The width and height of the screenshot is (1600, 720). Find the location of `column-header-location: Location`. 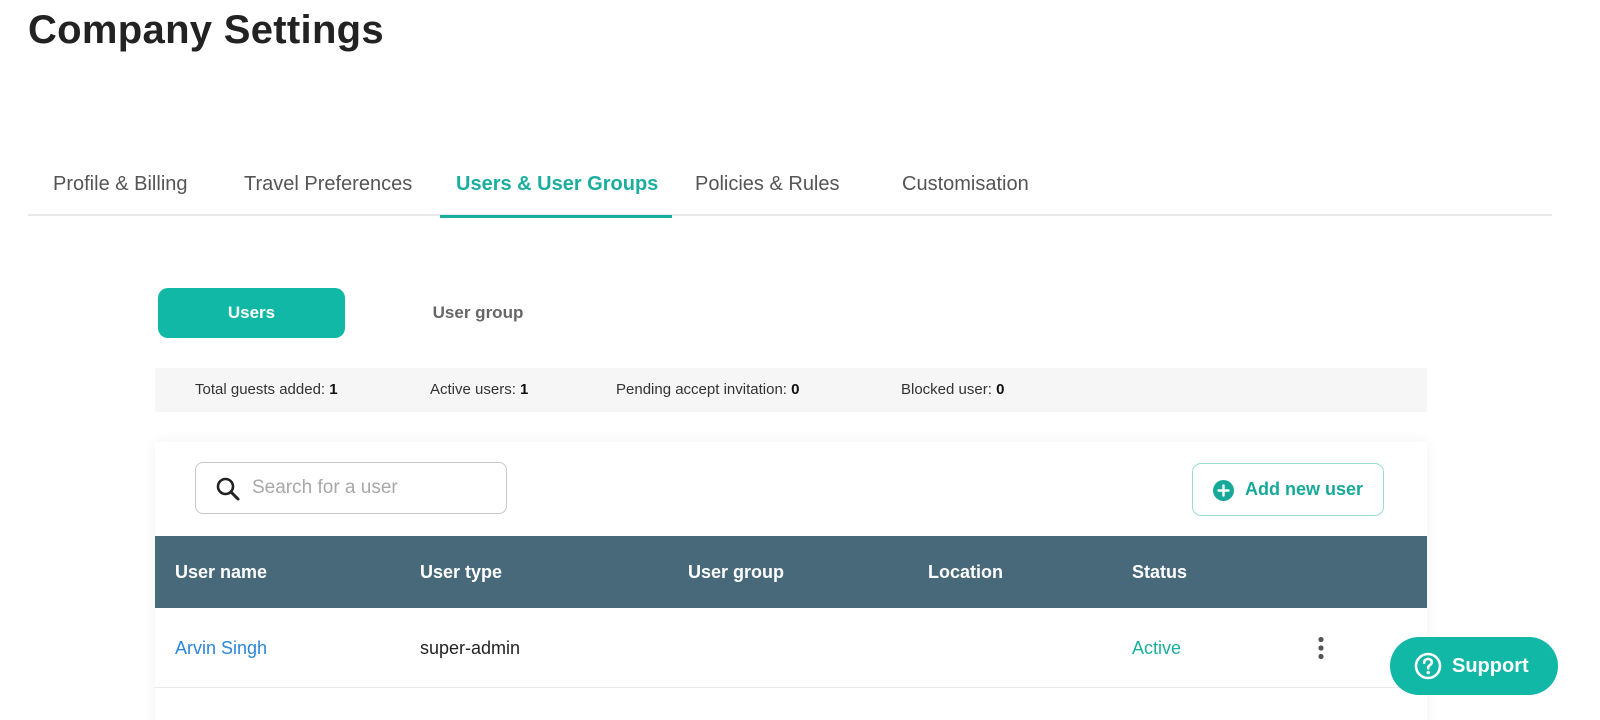

column-header-location: Location is located at coordinates (965, 572).